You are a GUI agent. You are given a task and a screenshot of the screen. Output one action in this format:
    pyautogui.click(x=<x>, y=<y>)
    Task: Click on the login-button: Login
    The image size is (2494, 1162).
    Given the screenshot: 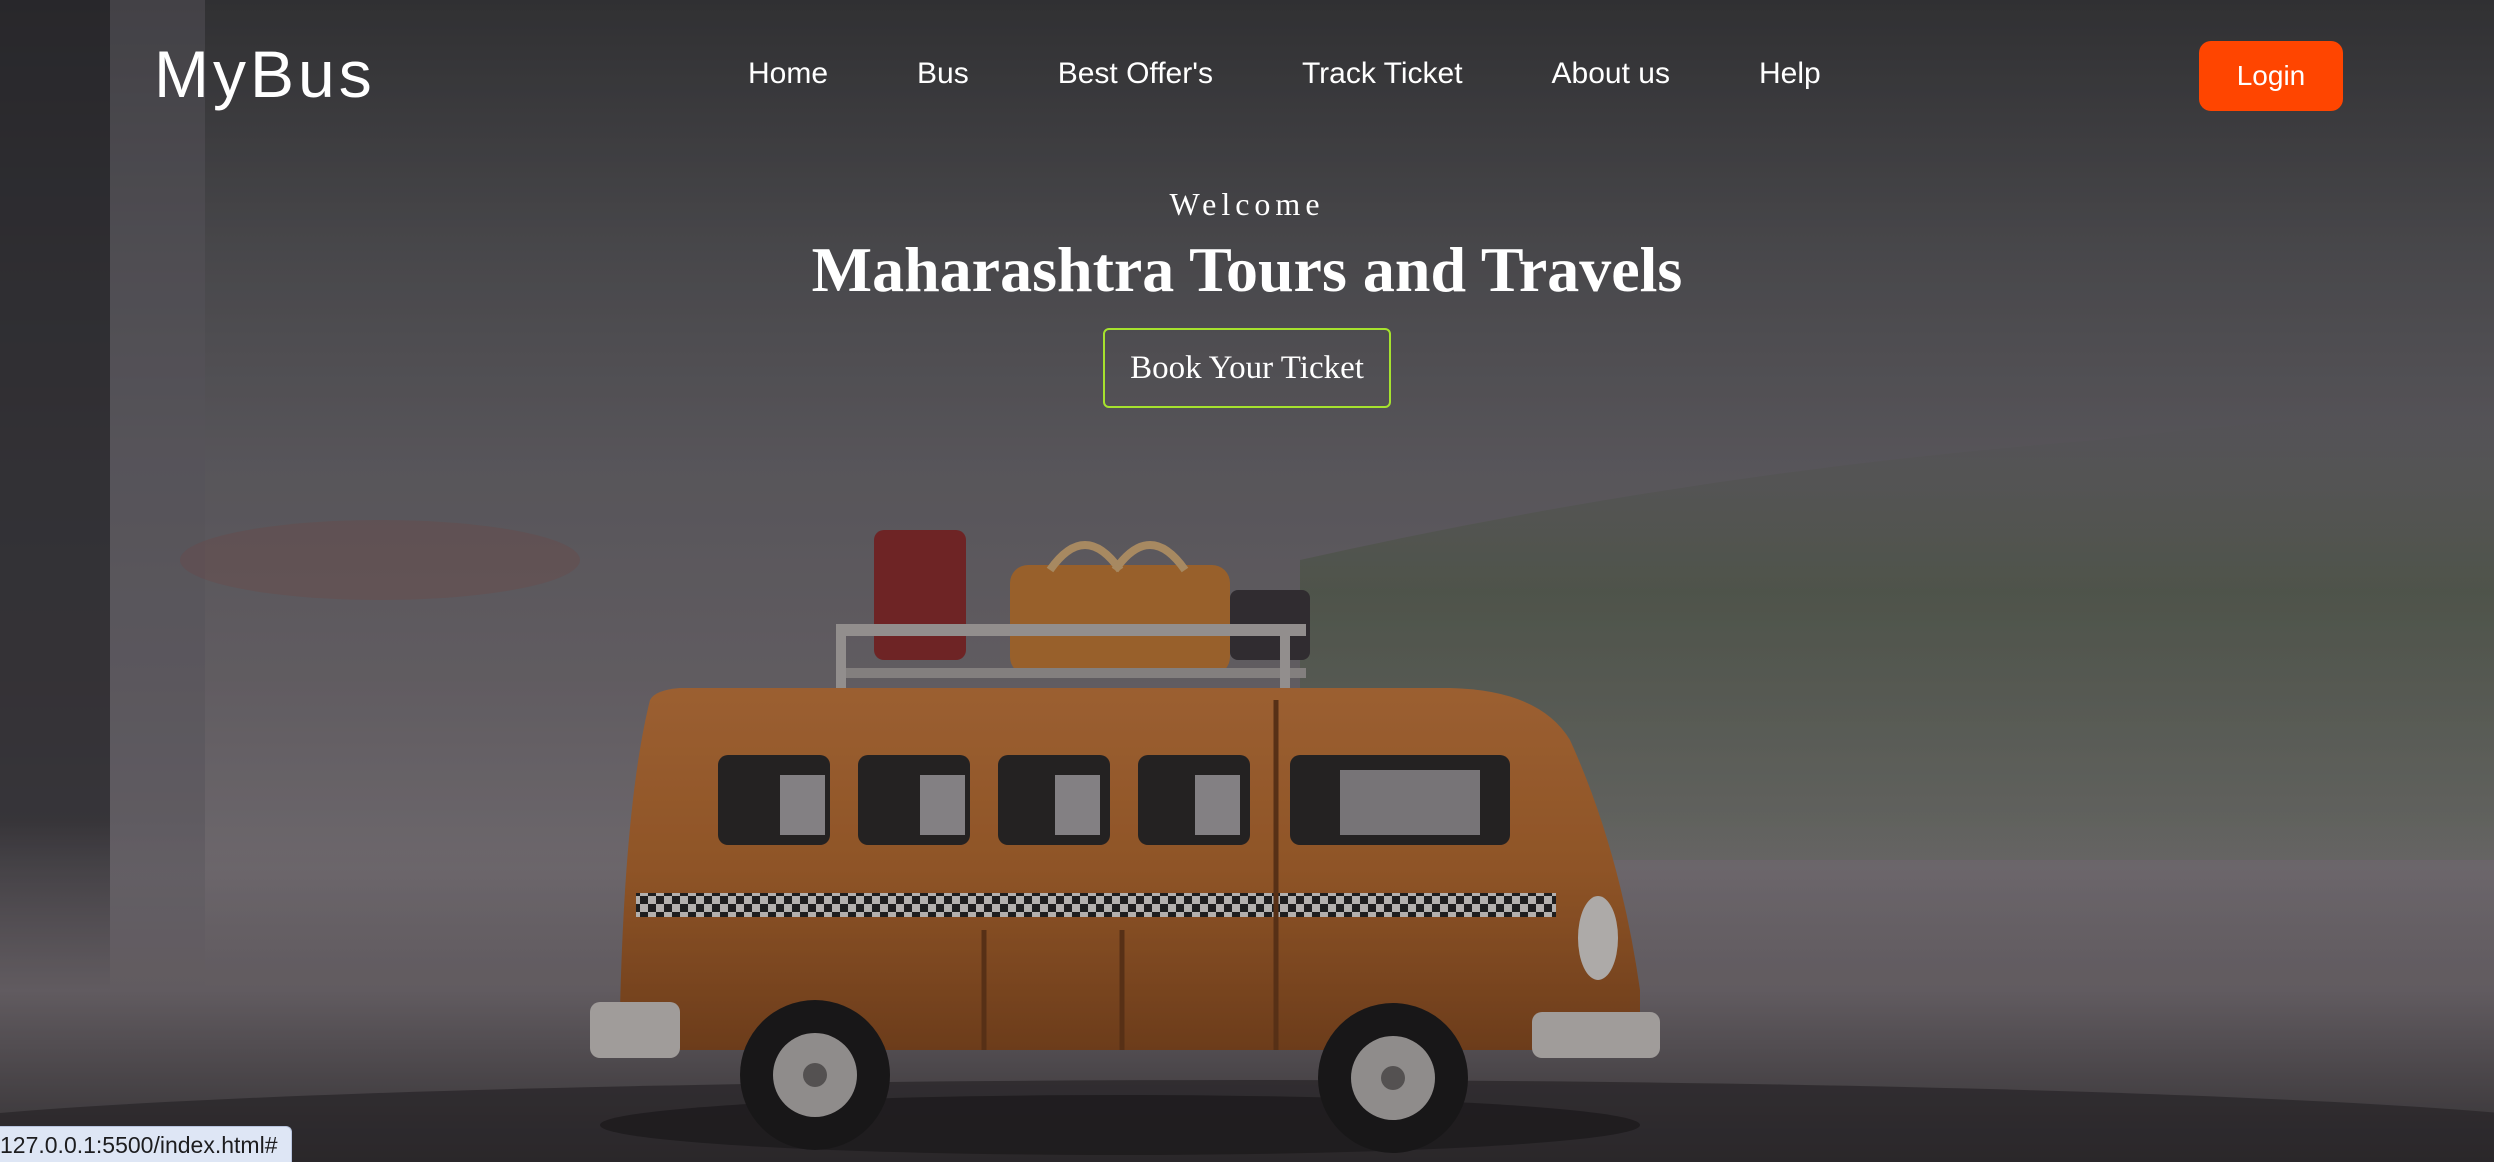 What is the action you would take?
    pyautogui.click(x=2271, y=76)
    